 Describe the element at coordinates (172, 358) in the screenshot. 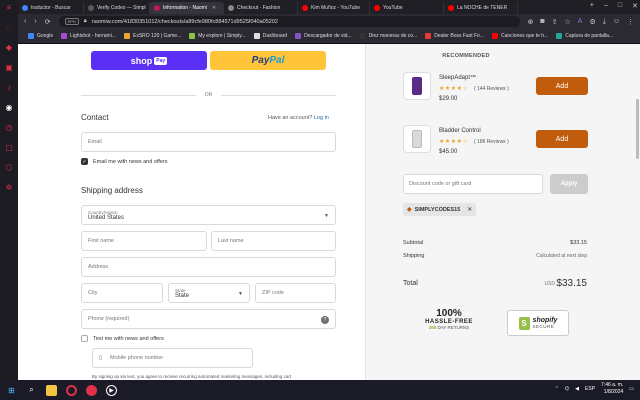

I see `mobile-phone-field: ▯ Mobile phone number` at that location.